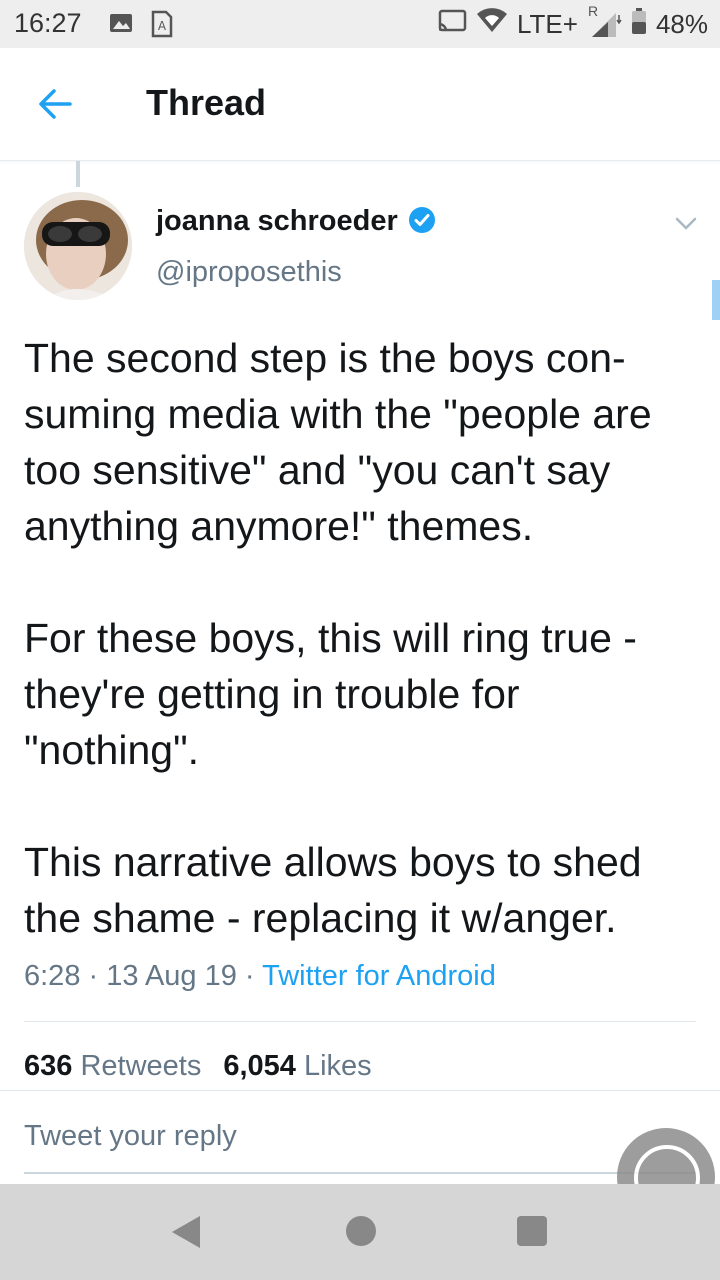 This screenshot has width=720, height=1280. Describe the element at coordinates (492, 24) in the screenshot. I see `wifi-icon` at that location.